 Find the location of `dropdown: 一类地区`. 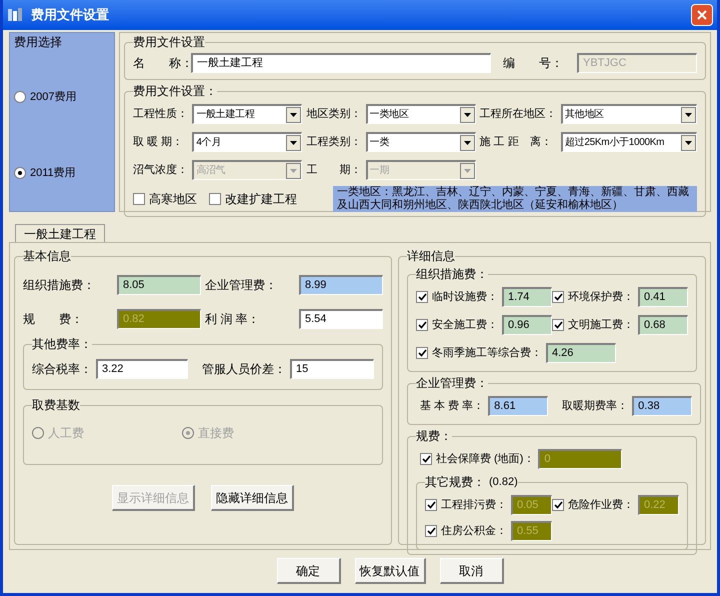

dropdown: 一类地区 is located at coordinates (421, 114).